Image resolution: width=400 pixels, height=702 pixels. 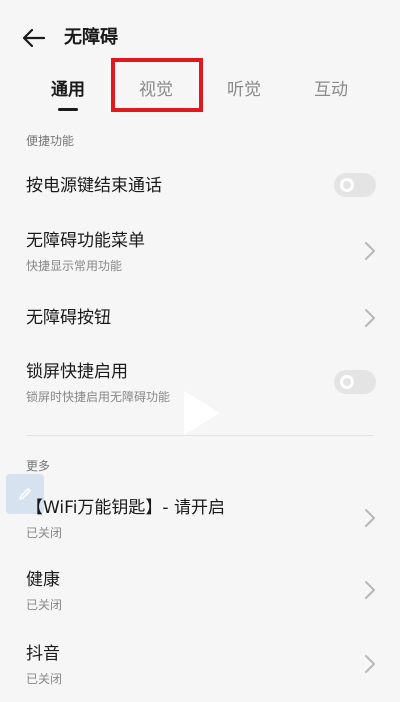 What do you see at coordinates (200, 665) in the screenshot?
I see `row-douyin: 抖音 已关闭` at bounding box center [200, 665].